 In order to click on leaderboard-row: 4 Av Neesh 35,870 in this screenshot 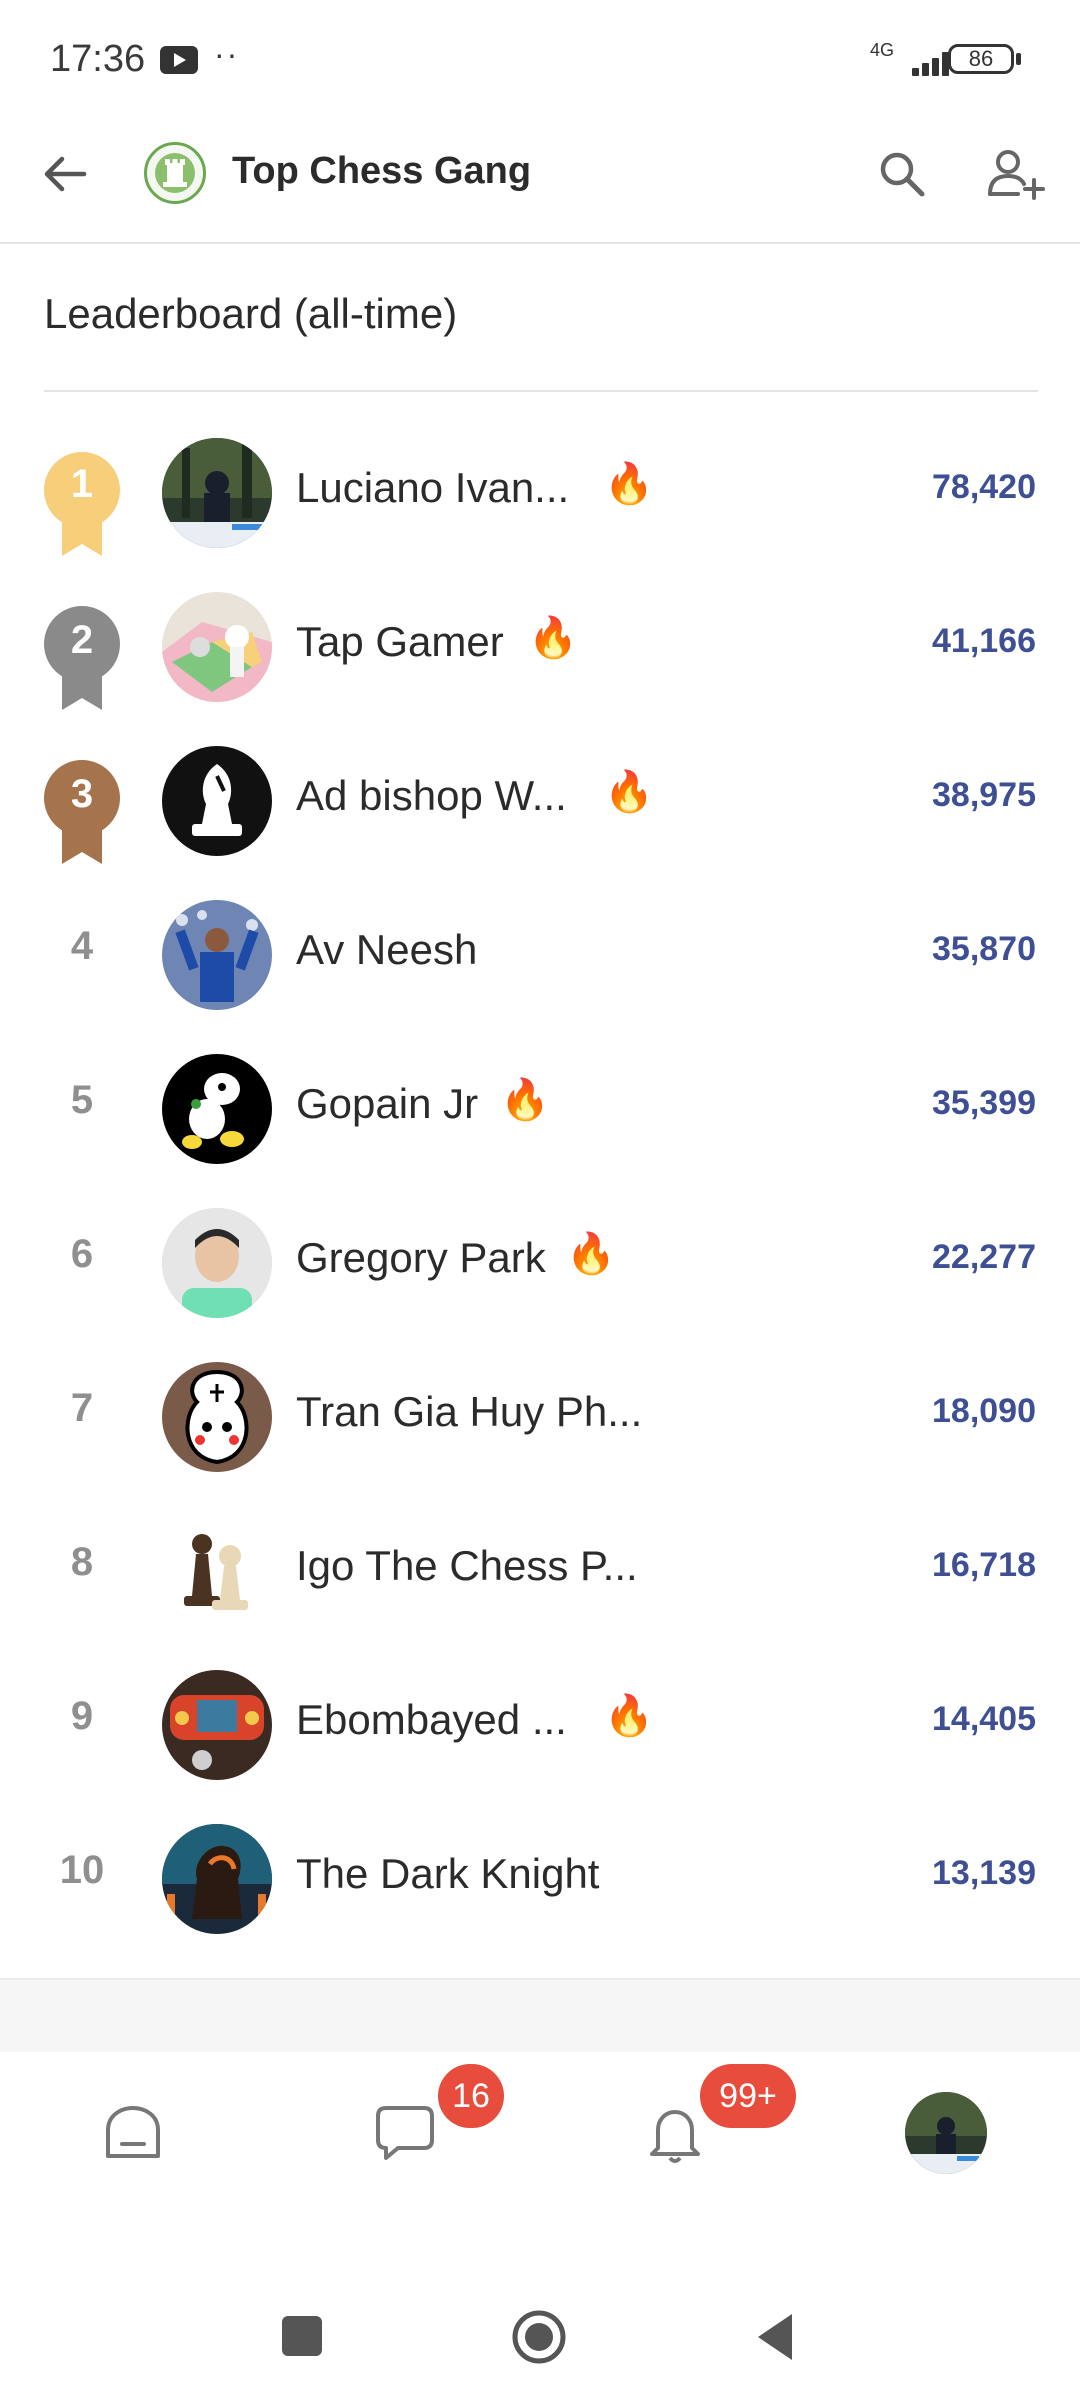, I will do `click(540, 953)`.